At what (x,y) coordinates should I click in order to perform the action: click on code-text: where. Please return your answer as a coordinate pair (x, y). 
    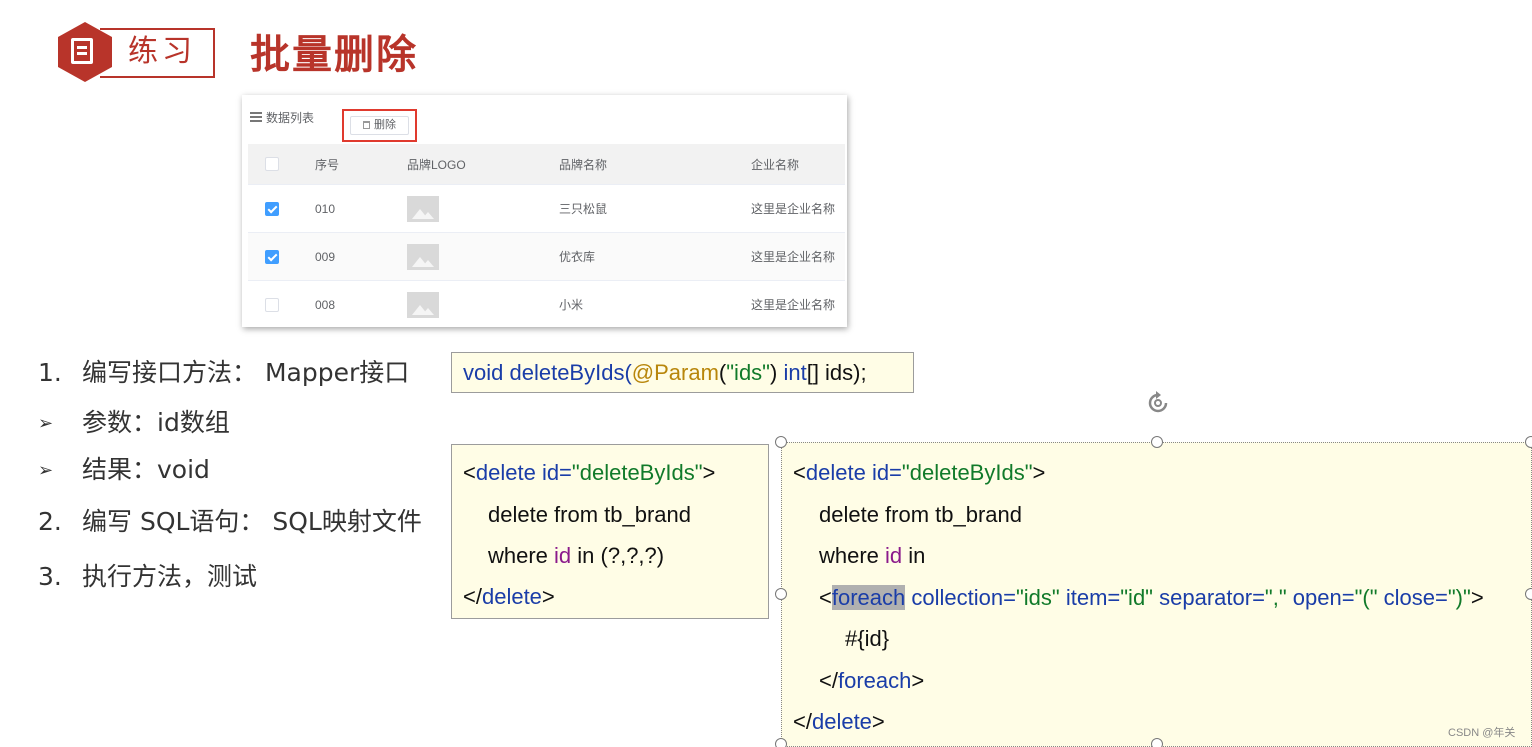
    Looking at the image, I should click on (521, 555).